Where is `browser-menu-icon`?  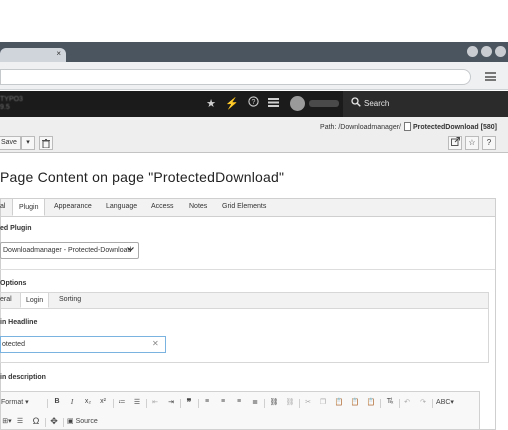
browser-menu-icon is located at coordinates (490, 76).